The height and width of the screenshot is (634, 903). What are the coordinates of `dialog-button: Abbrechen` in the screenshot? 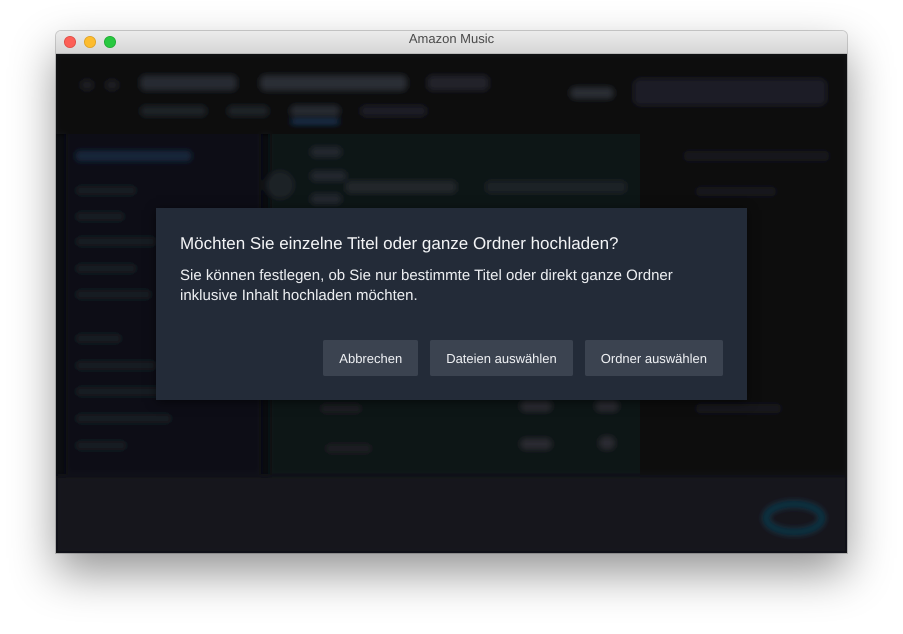 It's located at (370, 358).